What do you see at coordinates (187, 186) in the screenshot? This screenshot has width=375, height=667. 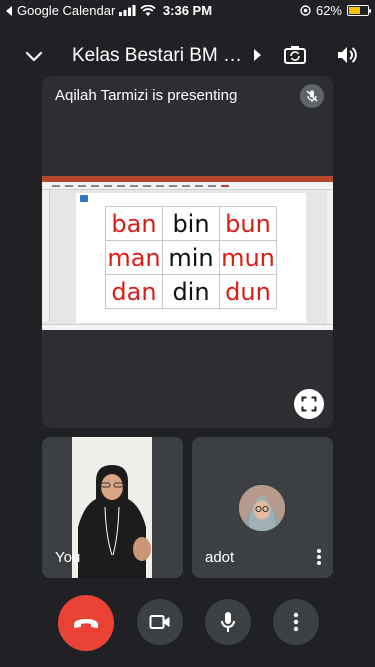 I see `app-ribbon` at bounding box center [187, 186].